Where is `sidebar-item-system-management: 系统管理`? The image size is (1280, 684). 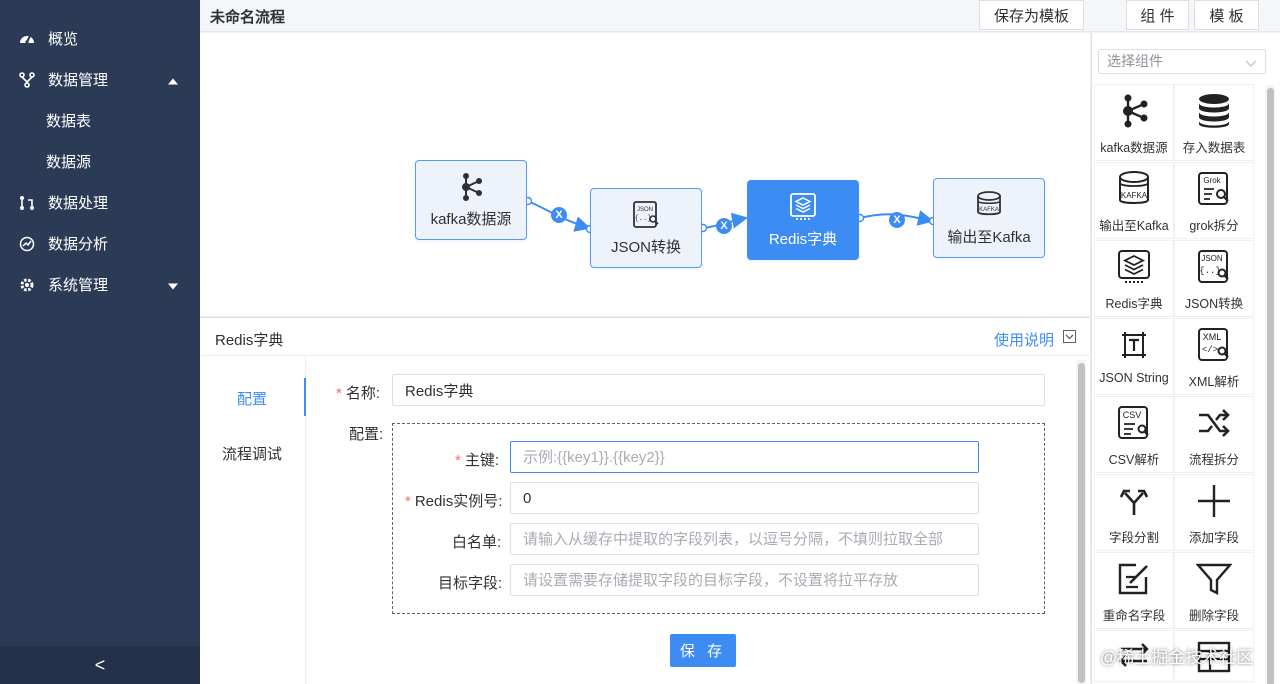
sidebar-item-system-management: 系统管理 is located at coordinates (100, 284).